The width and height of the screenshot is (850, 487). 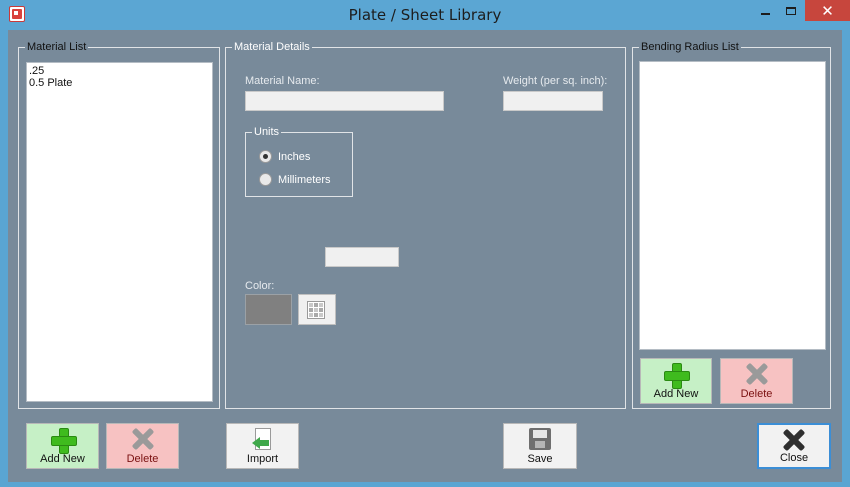 I want to click on material-add-new-button: Add New, so click(x=62, y=446).